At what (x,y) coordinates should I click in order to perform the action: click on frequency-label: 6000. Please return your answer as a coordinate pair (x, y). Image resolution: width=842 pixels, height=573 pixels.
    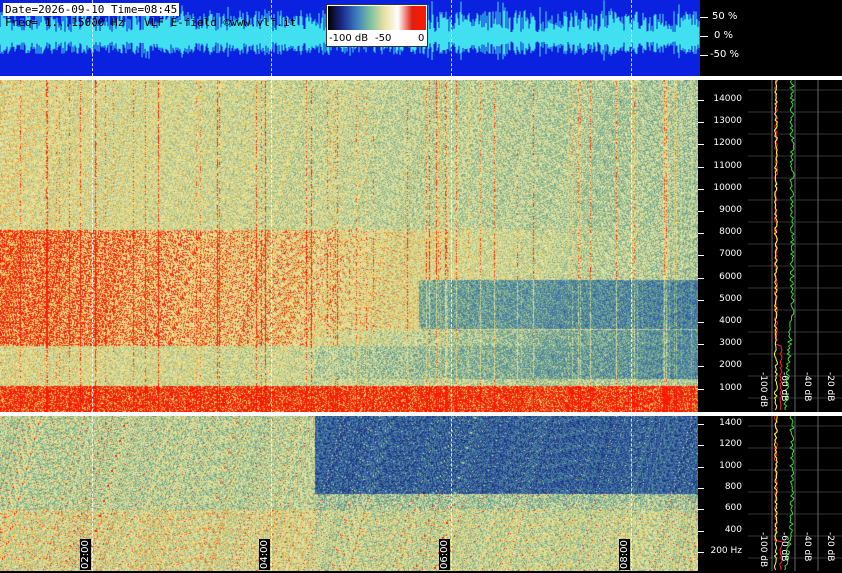
    Looking at the image, I should click on (730, 276).